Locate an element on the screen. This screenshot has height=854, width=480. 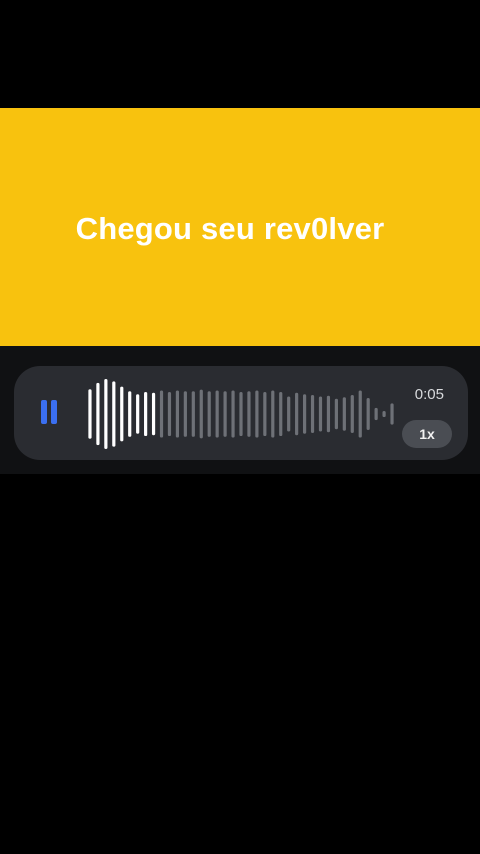
pause-icon is located at coordinates (49, 413).